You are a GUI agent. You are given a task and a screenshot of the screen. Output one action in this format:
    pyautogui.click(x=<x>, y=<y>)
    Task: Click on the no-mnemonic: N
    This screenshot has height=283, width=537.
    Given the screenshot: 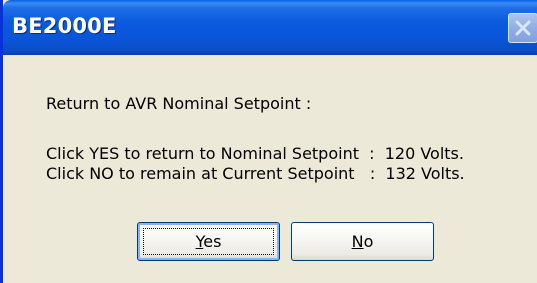 What is the action you would take?
    pyautogui.click(x=357, y=241)
    